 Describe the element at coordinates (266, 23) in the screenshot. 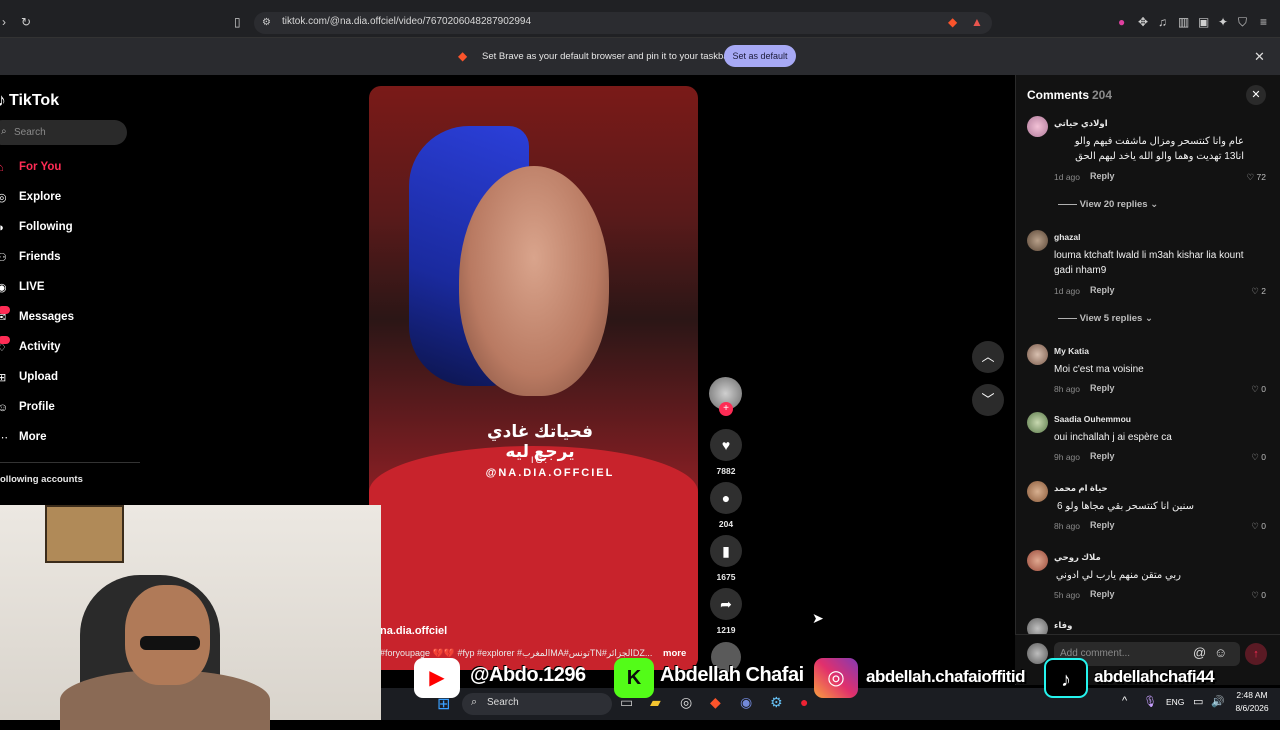

I see `site-info-icon: ⚙` at that location.